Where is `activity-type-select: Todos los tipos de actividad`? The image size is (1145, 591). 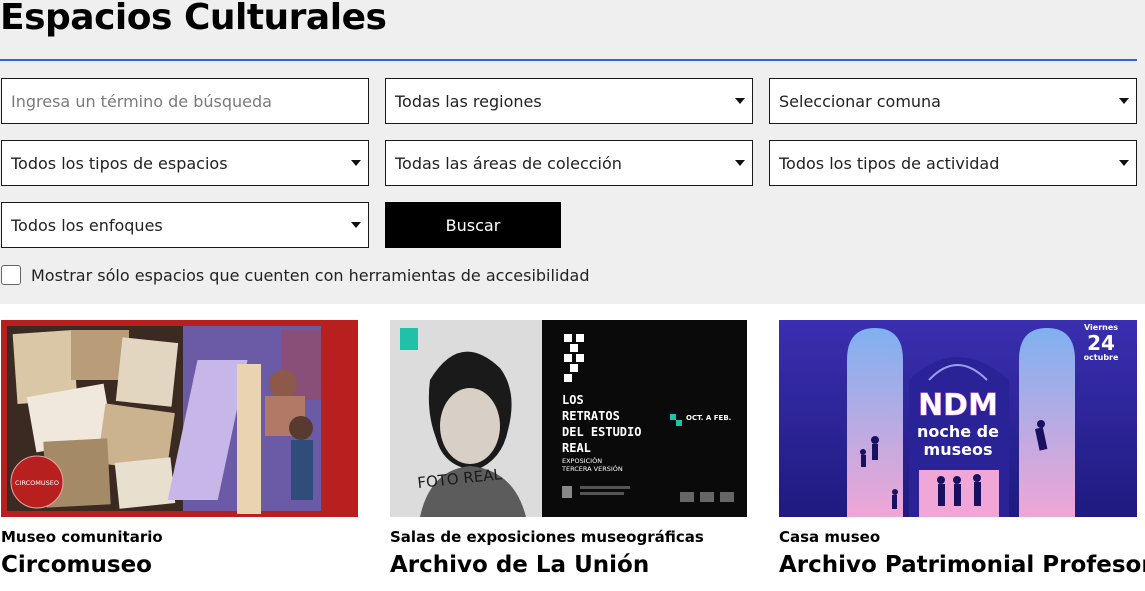 activity-type-select: Todos los tipos de actividad is located at coordinates (953, 163).